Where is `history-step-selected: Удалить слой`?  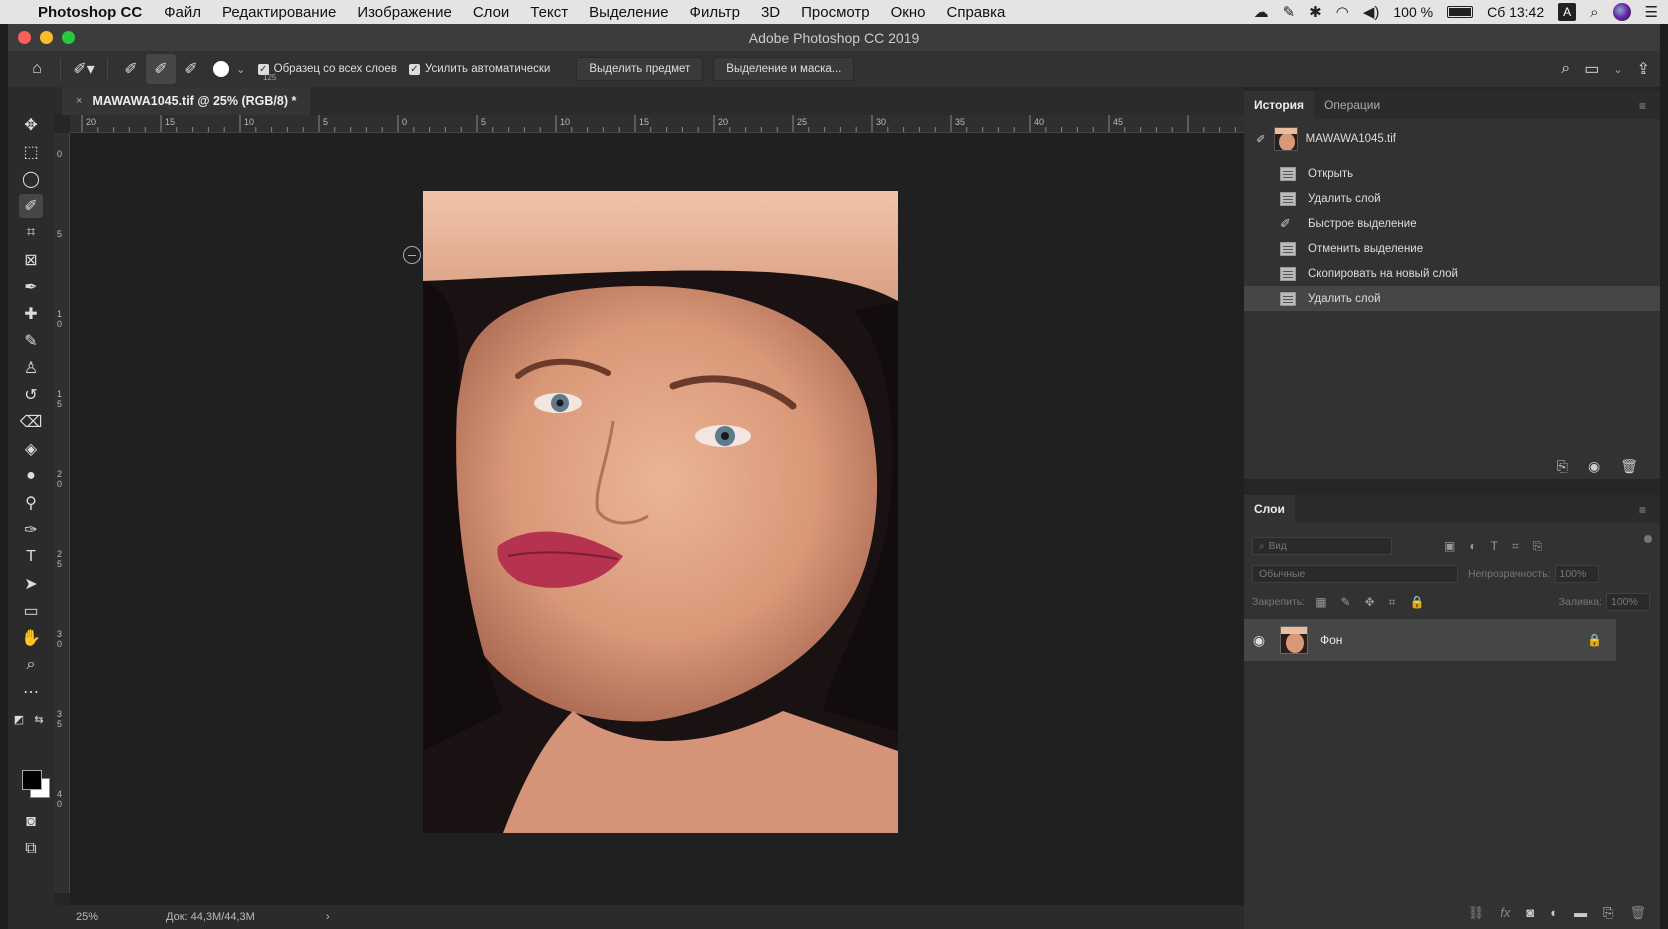
history-step-selected: Удалить слой is located at coordinates (1452, 298).